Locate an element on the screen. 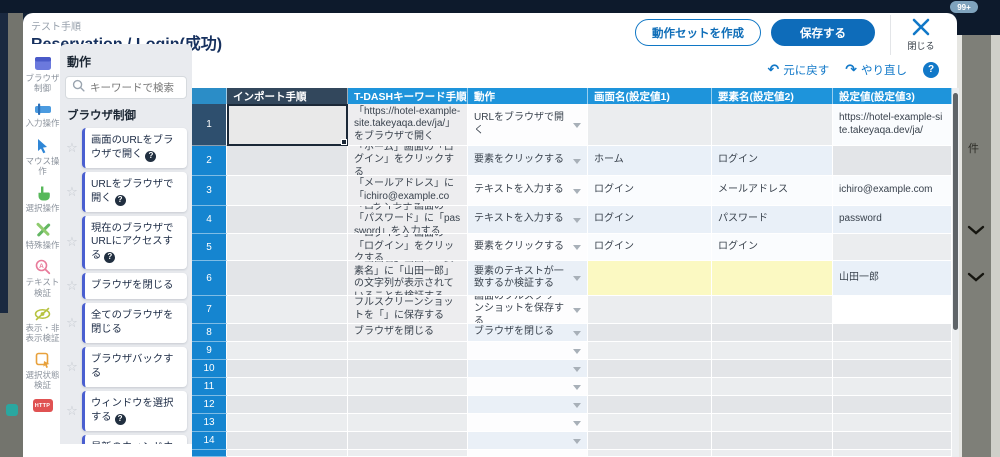  cell-tdash: 「画面名」画面の「要素名」に「山田一郎」の文字列が表示されていることを検証する is located at coordinates (408, 278).